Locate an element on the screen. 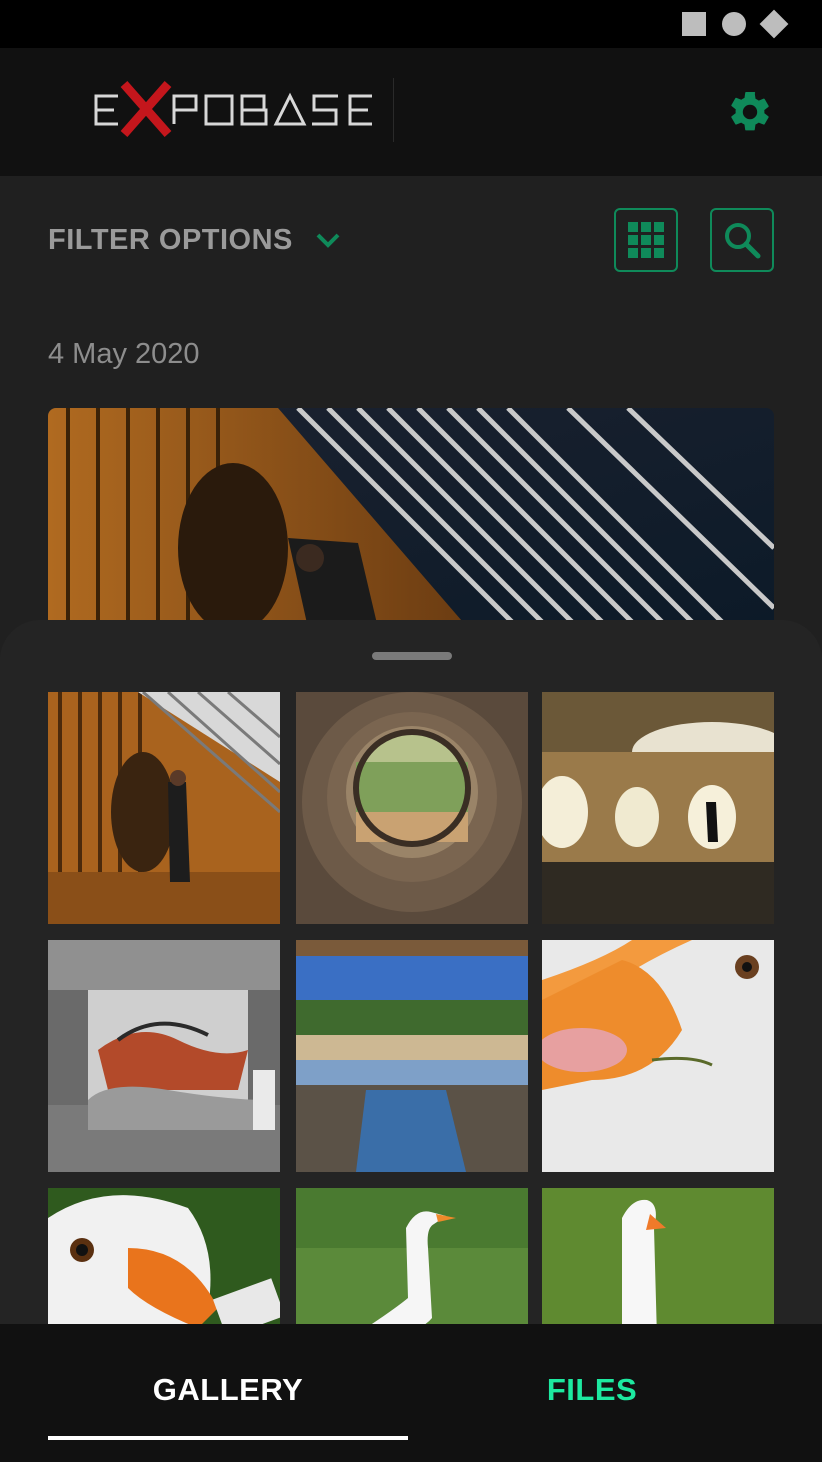 This screenshot has height=1462, width=822. drag-handle is located at coordinates (412, 656).